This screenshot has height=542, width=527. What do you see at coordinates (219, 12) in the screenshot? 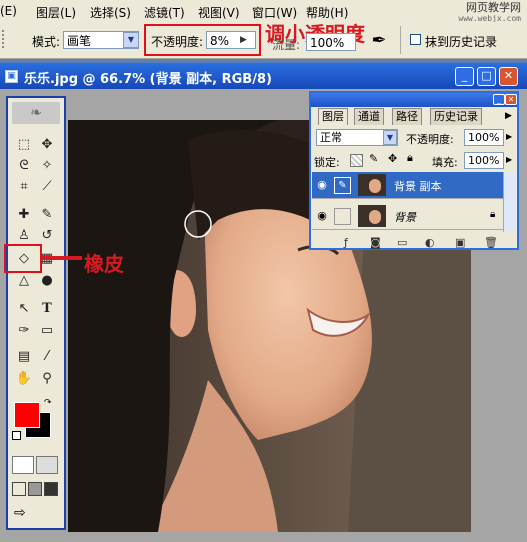
I see `menu-view: 视图(V)` at bounding box center [219, 12].